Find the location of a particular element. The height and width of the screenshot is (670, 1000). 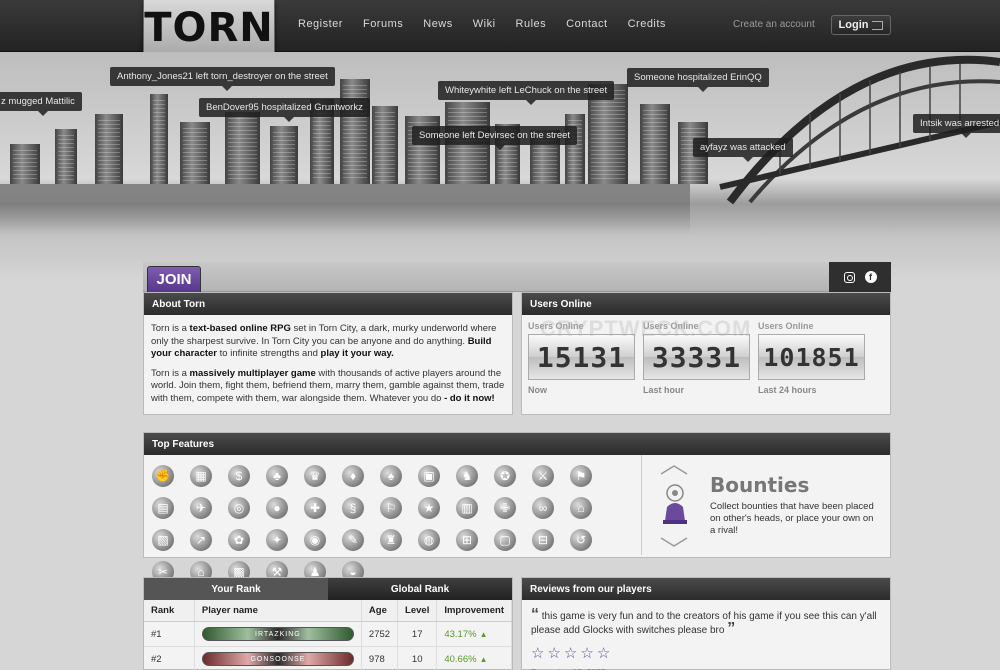

island-icon: ♠ is located at coordinates (391, 476).